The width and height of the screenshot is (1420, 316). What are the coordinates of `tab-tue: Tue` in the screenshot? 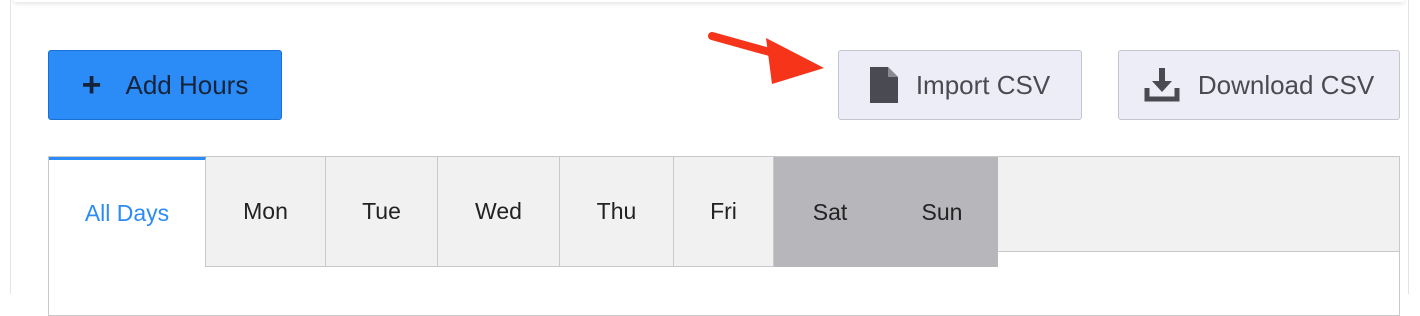 It's located at (382, 212).